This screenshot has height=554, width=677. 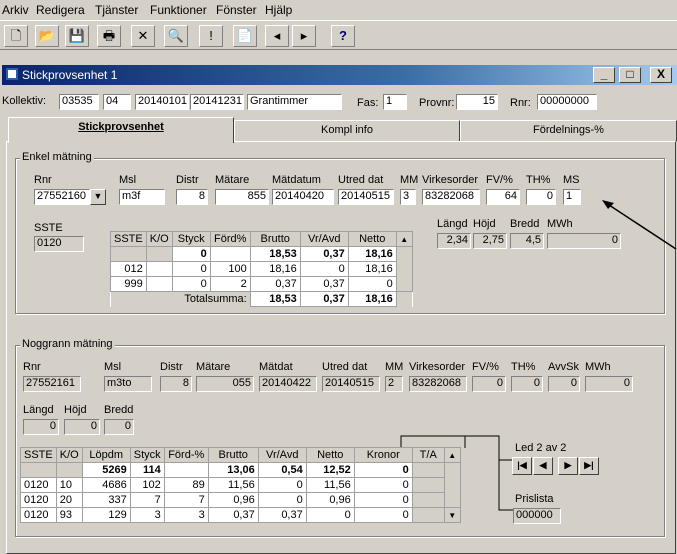 What do you see at coordinates (428, 455) in the screenshot?
I see `col-ta: T/A` at bounding box center [428, 455].